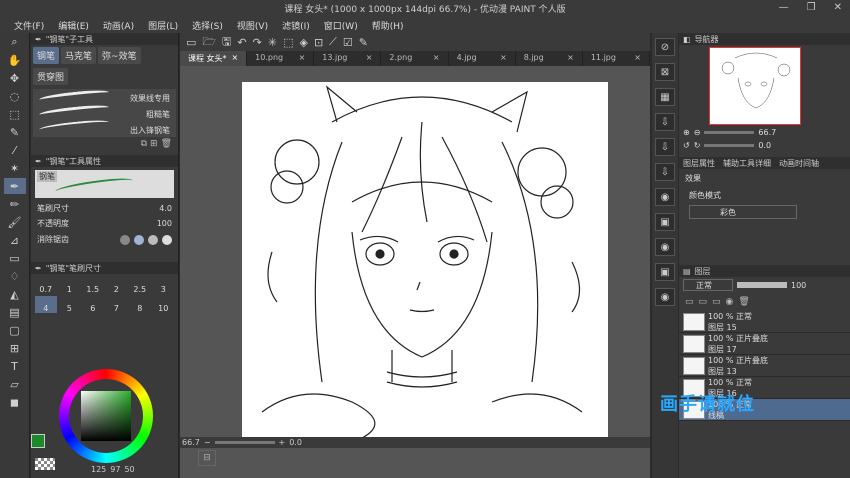 This screenshot has height=478, width=850. What do you see at coordinates (165, 208) in the screenshot?
I see `size-value: 4.0` at bounding box center [165, 208].